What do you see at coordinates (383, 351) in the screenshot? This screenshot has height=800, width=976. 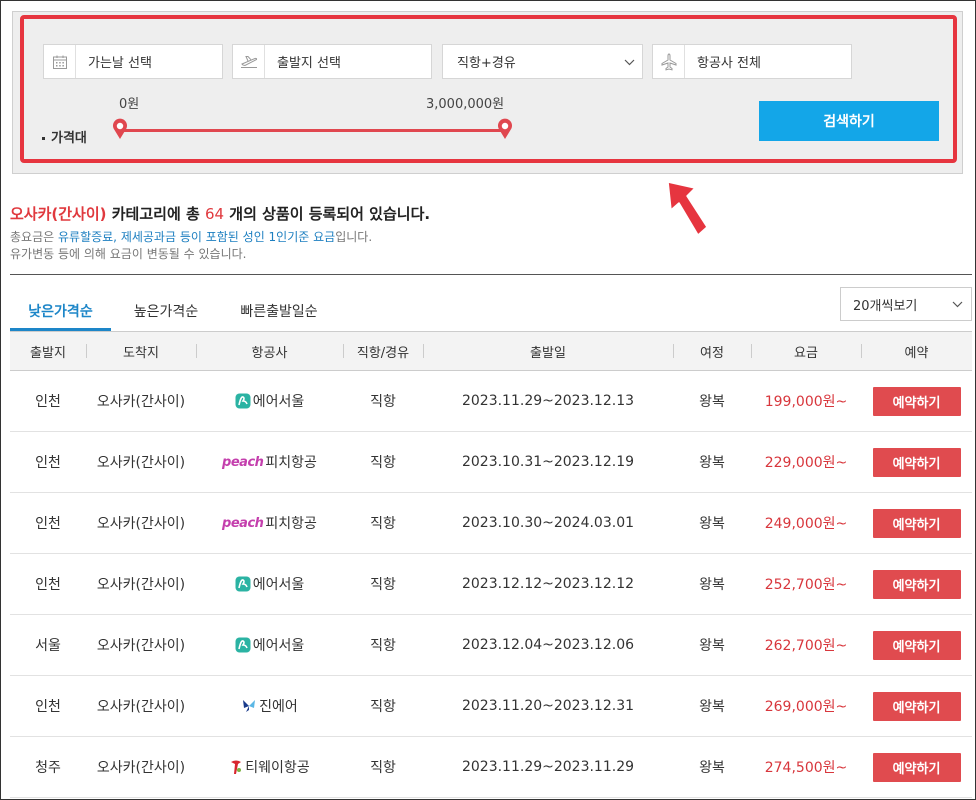 I see `header-route: 직항/경유` at bounding box center [383, 351].